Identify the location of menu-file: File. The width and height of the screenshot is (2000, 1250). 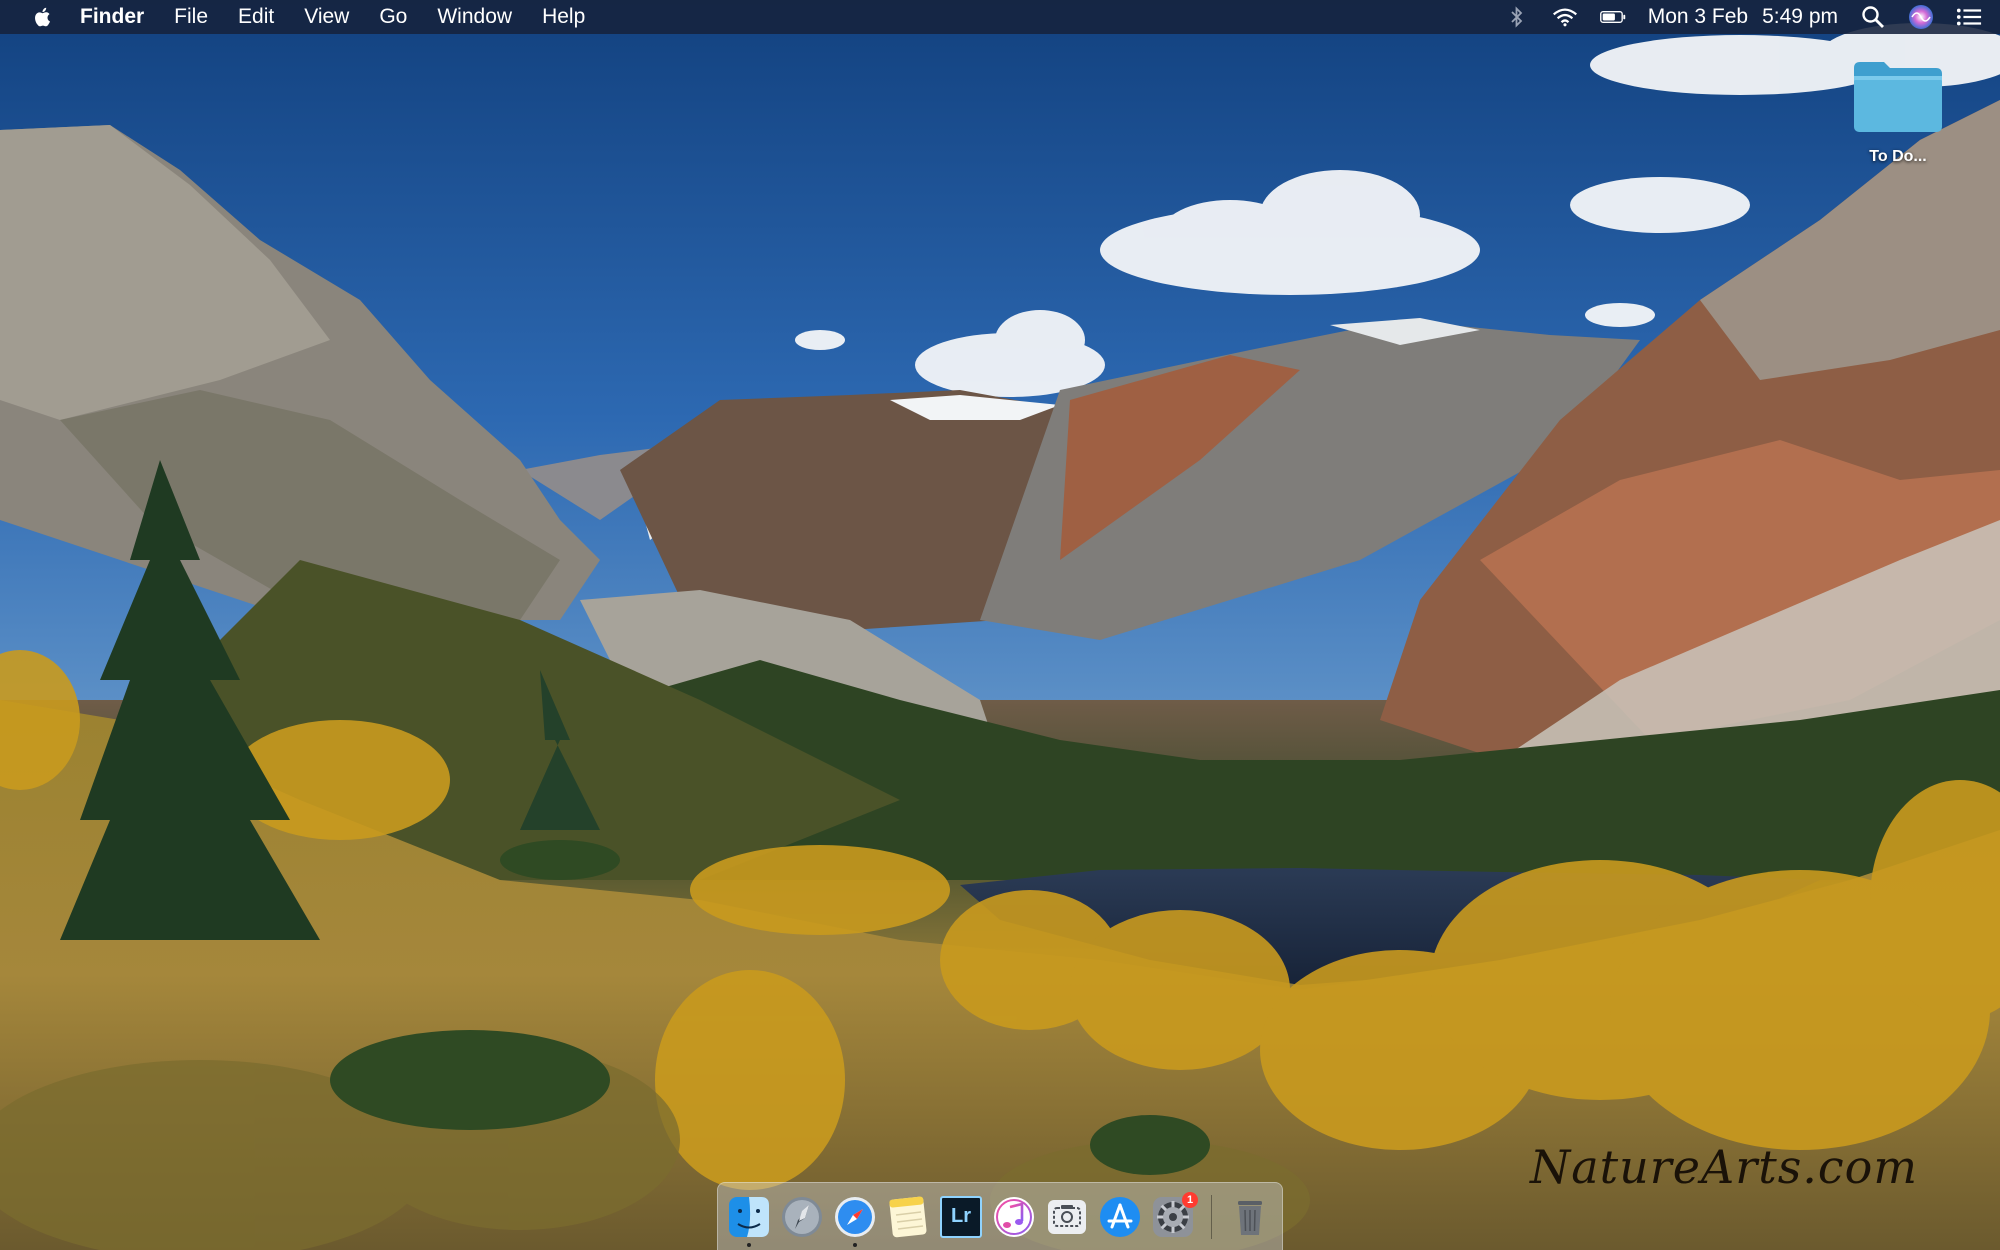
(191, 17).